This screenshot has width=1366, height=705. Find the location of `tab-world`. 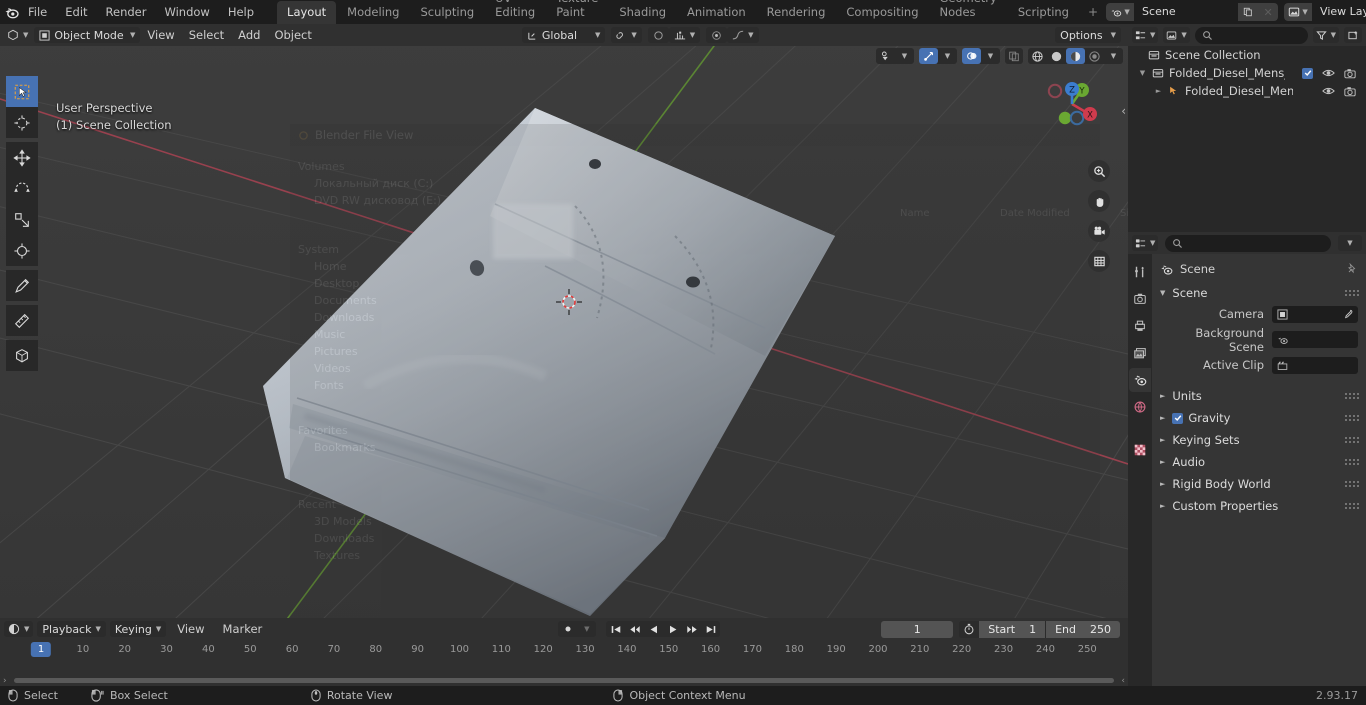

tab-world is located at coordinates (1140, 407).